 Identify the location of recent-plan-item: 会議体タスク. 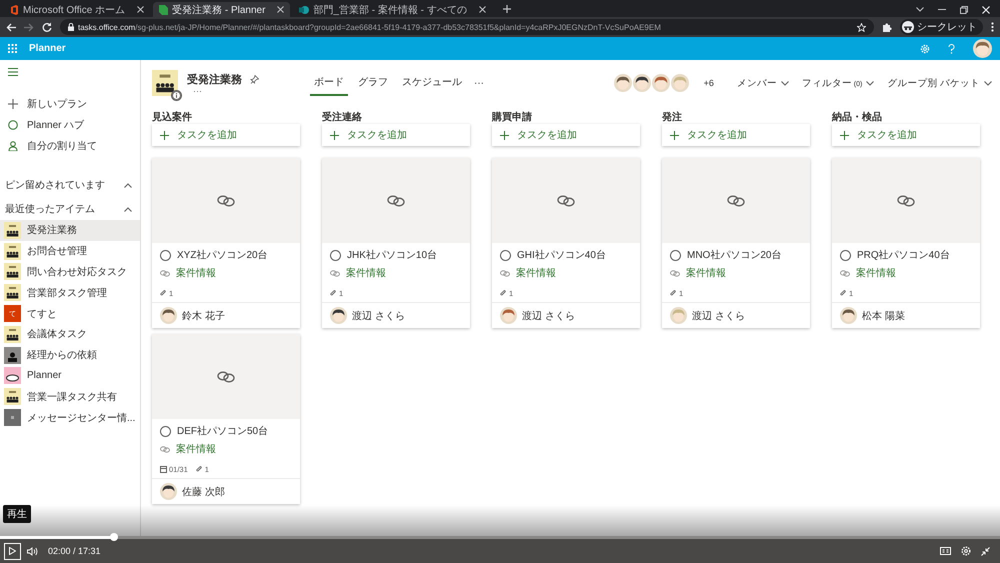
(70, 334).